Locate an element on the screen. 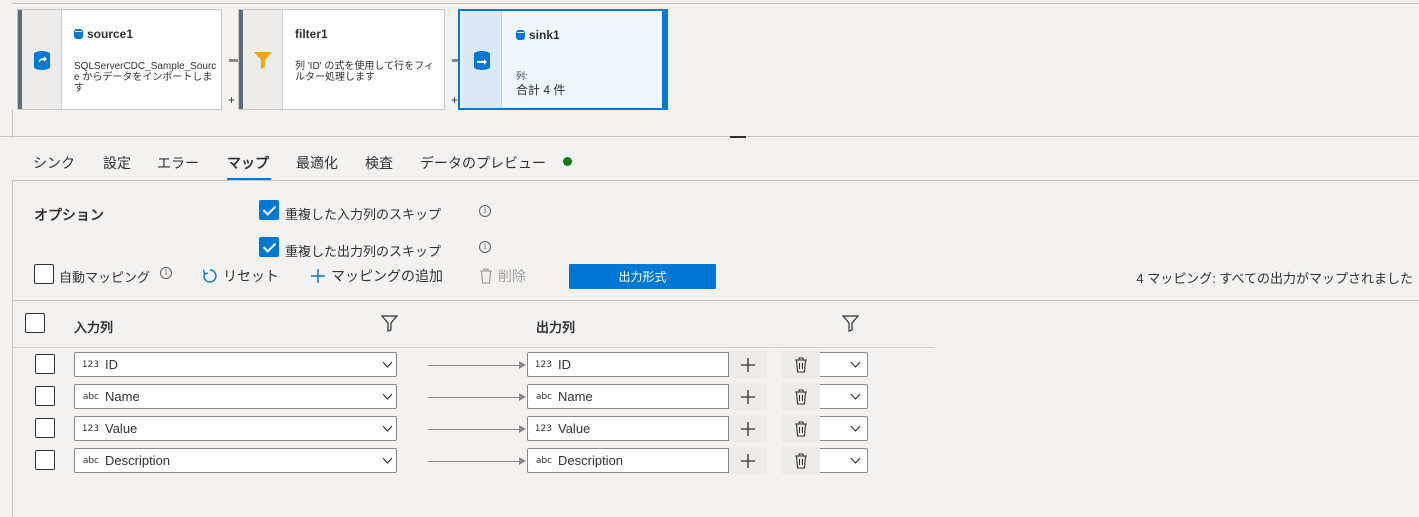  delete-button: 削除 is located at coordinates (502, 276).